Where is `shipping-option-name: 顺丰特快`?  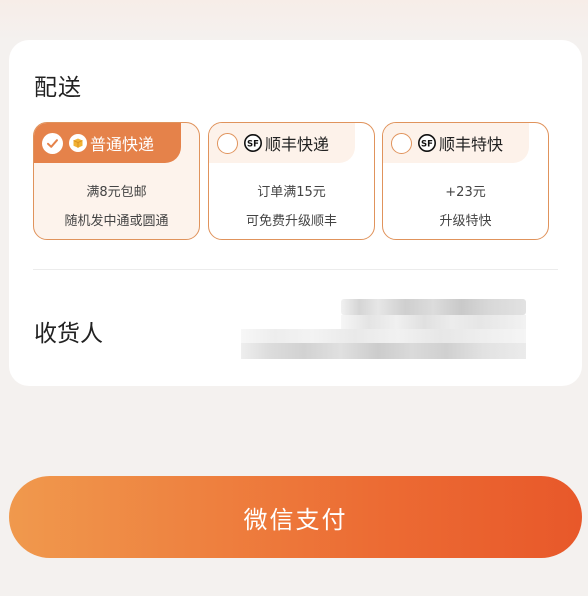 shipping-option-name: 顺丰特快 is located at coordinates (471, 144).